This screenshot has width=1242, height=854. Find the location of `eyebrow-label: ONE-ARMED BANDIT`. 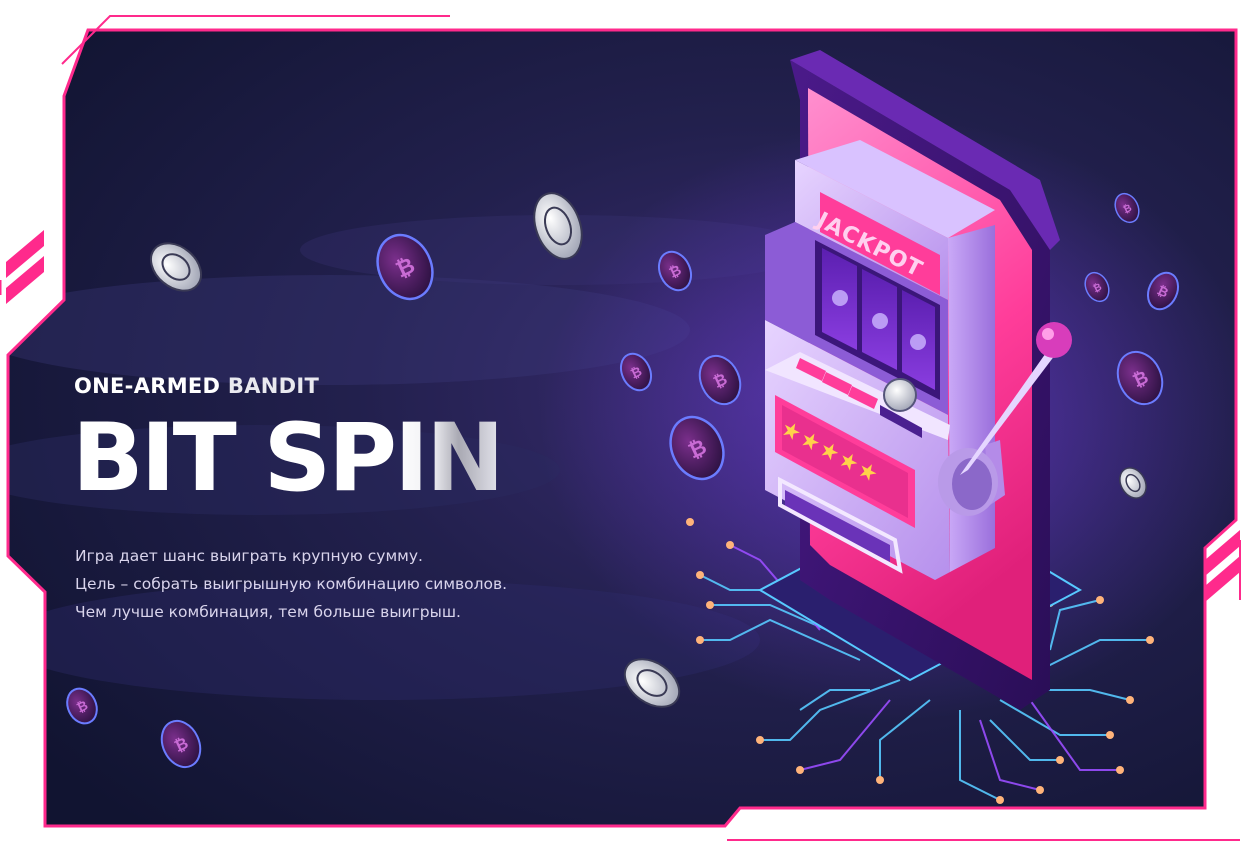

eyebrow-label: ONE-ARMED BANDIT is located at coordinates (196, 386).